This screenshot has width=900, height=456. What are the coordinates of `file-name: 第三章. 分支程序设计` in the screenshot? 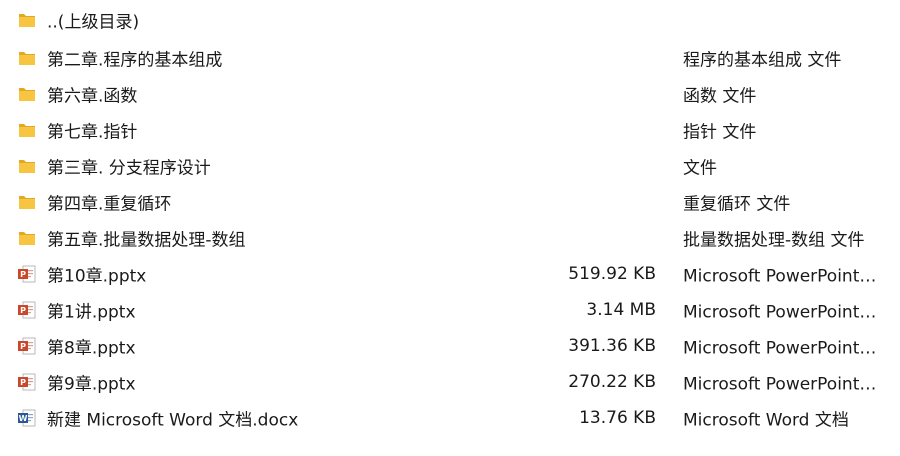 It's located at (129, 168).